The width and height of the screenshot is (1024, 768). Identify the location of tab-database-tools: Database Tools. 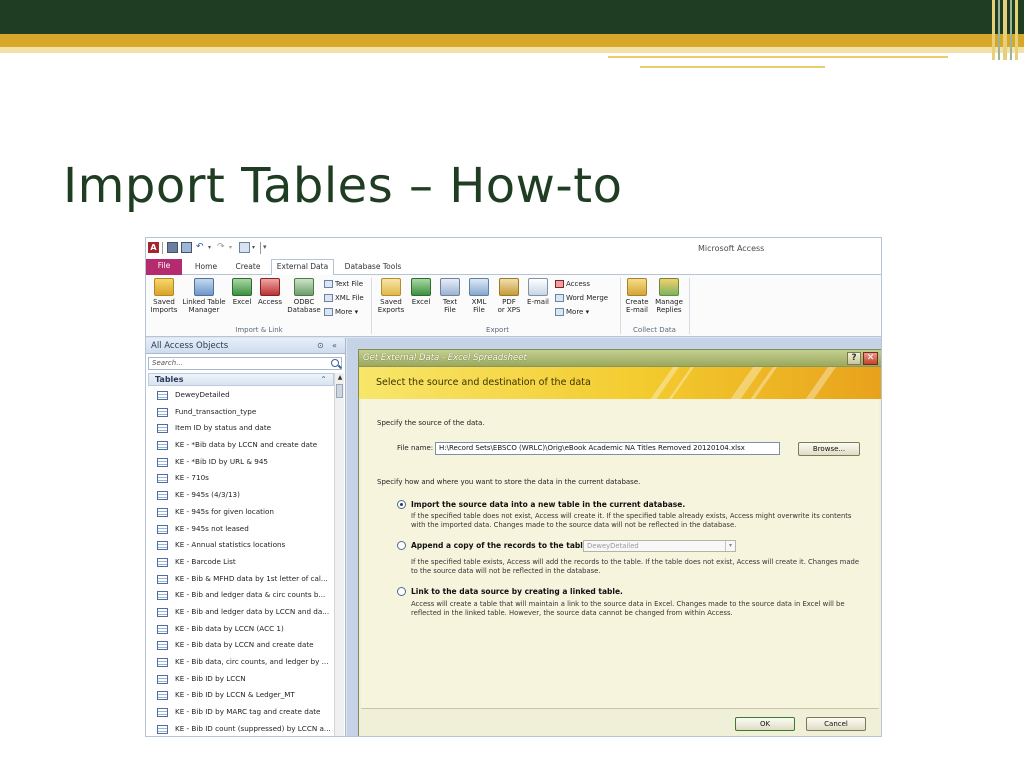
(373, 267).